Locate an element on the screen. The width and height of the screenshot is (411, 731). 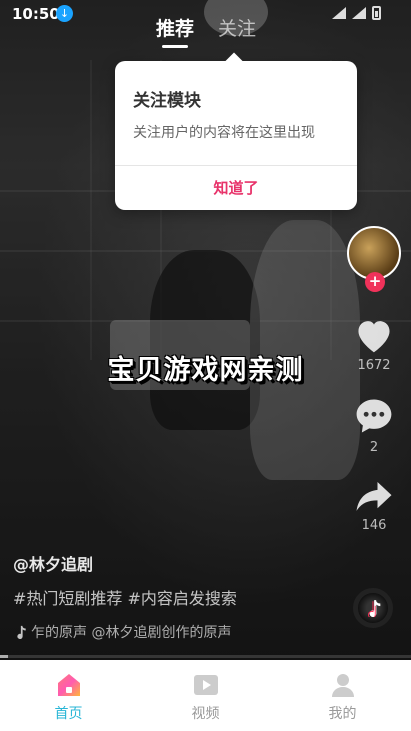
popover-title: 关注模块 is located at coordinates (167, 101).